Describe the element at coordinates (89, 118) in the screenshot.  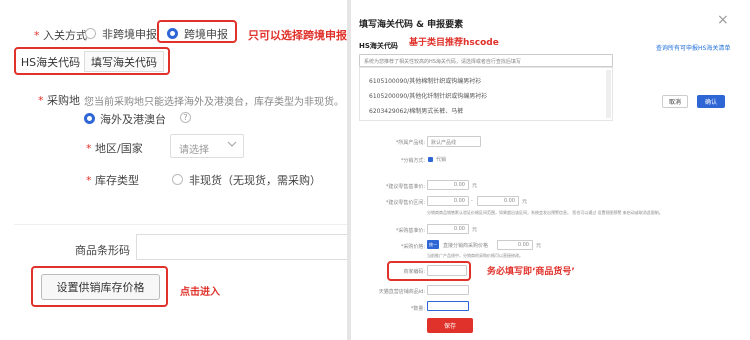
I see `radio-overseas` at that location.